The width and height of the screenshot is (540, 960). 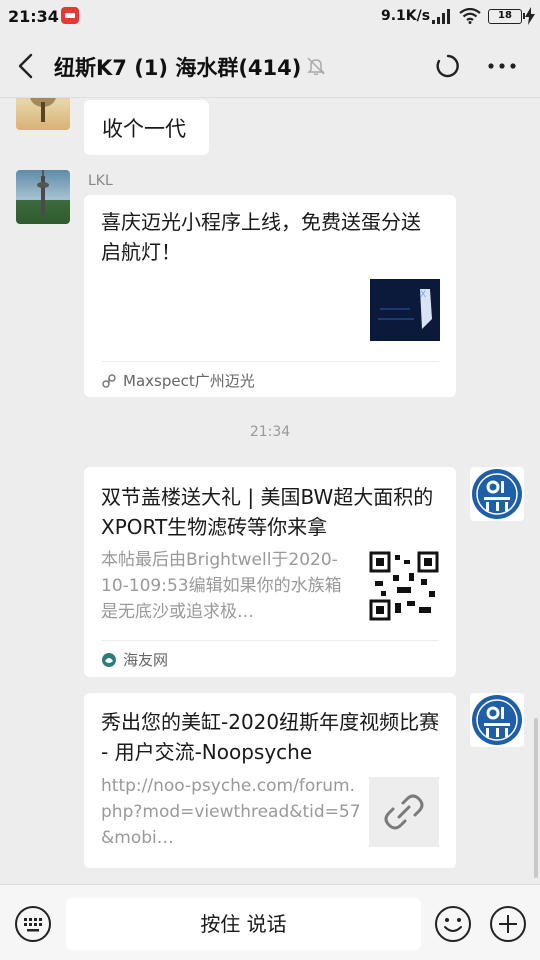 I want to click on battery-icon: 18, so click(x=506, y=16).